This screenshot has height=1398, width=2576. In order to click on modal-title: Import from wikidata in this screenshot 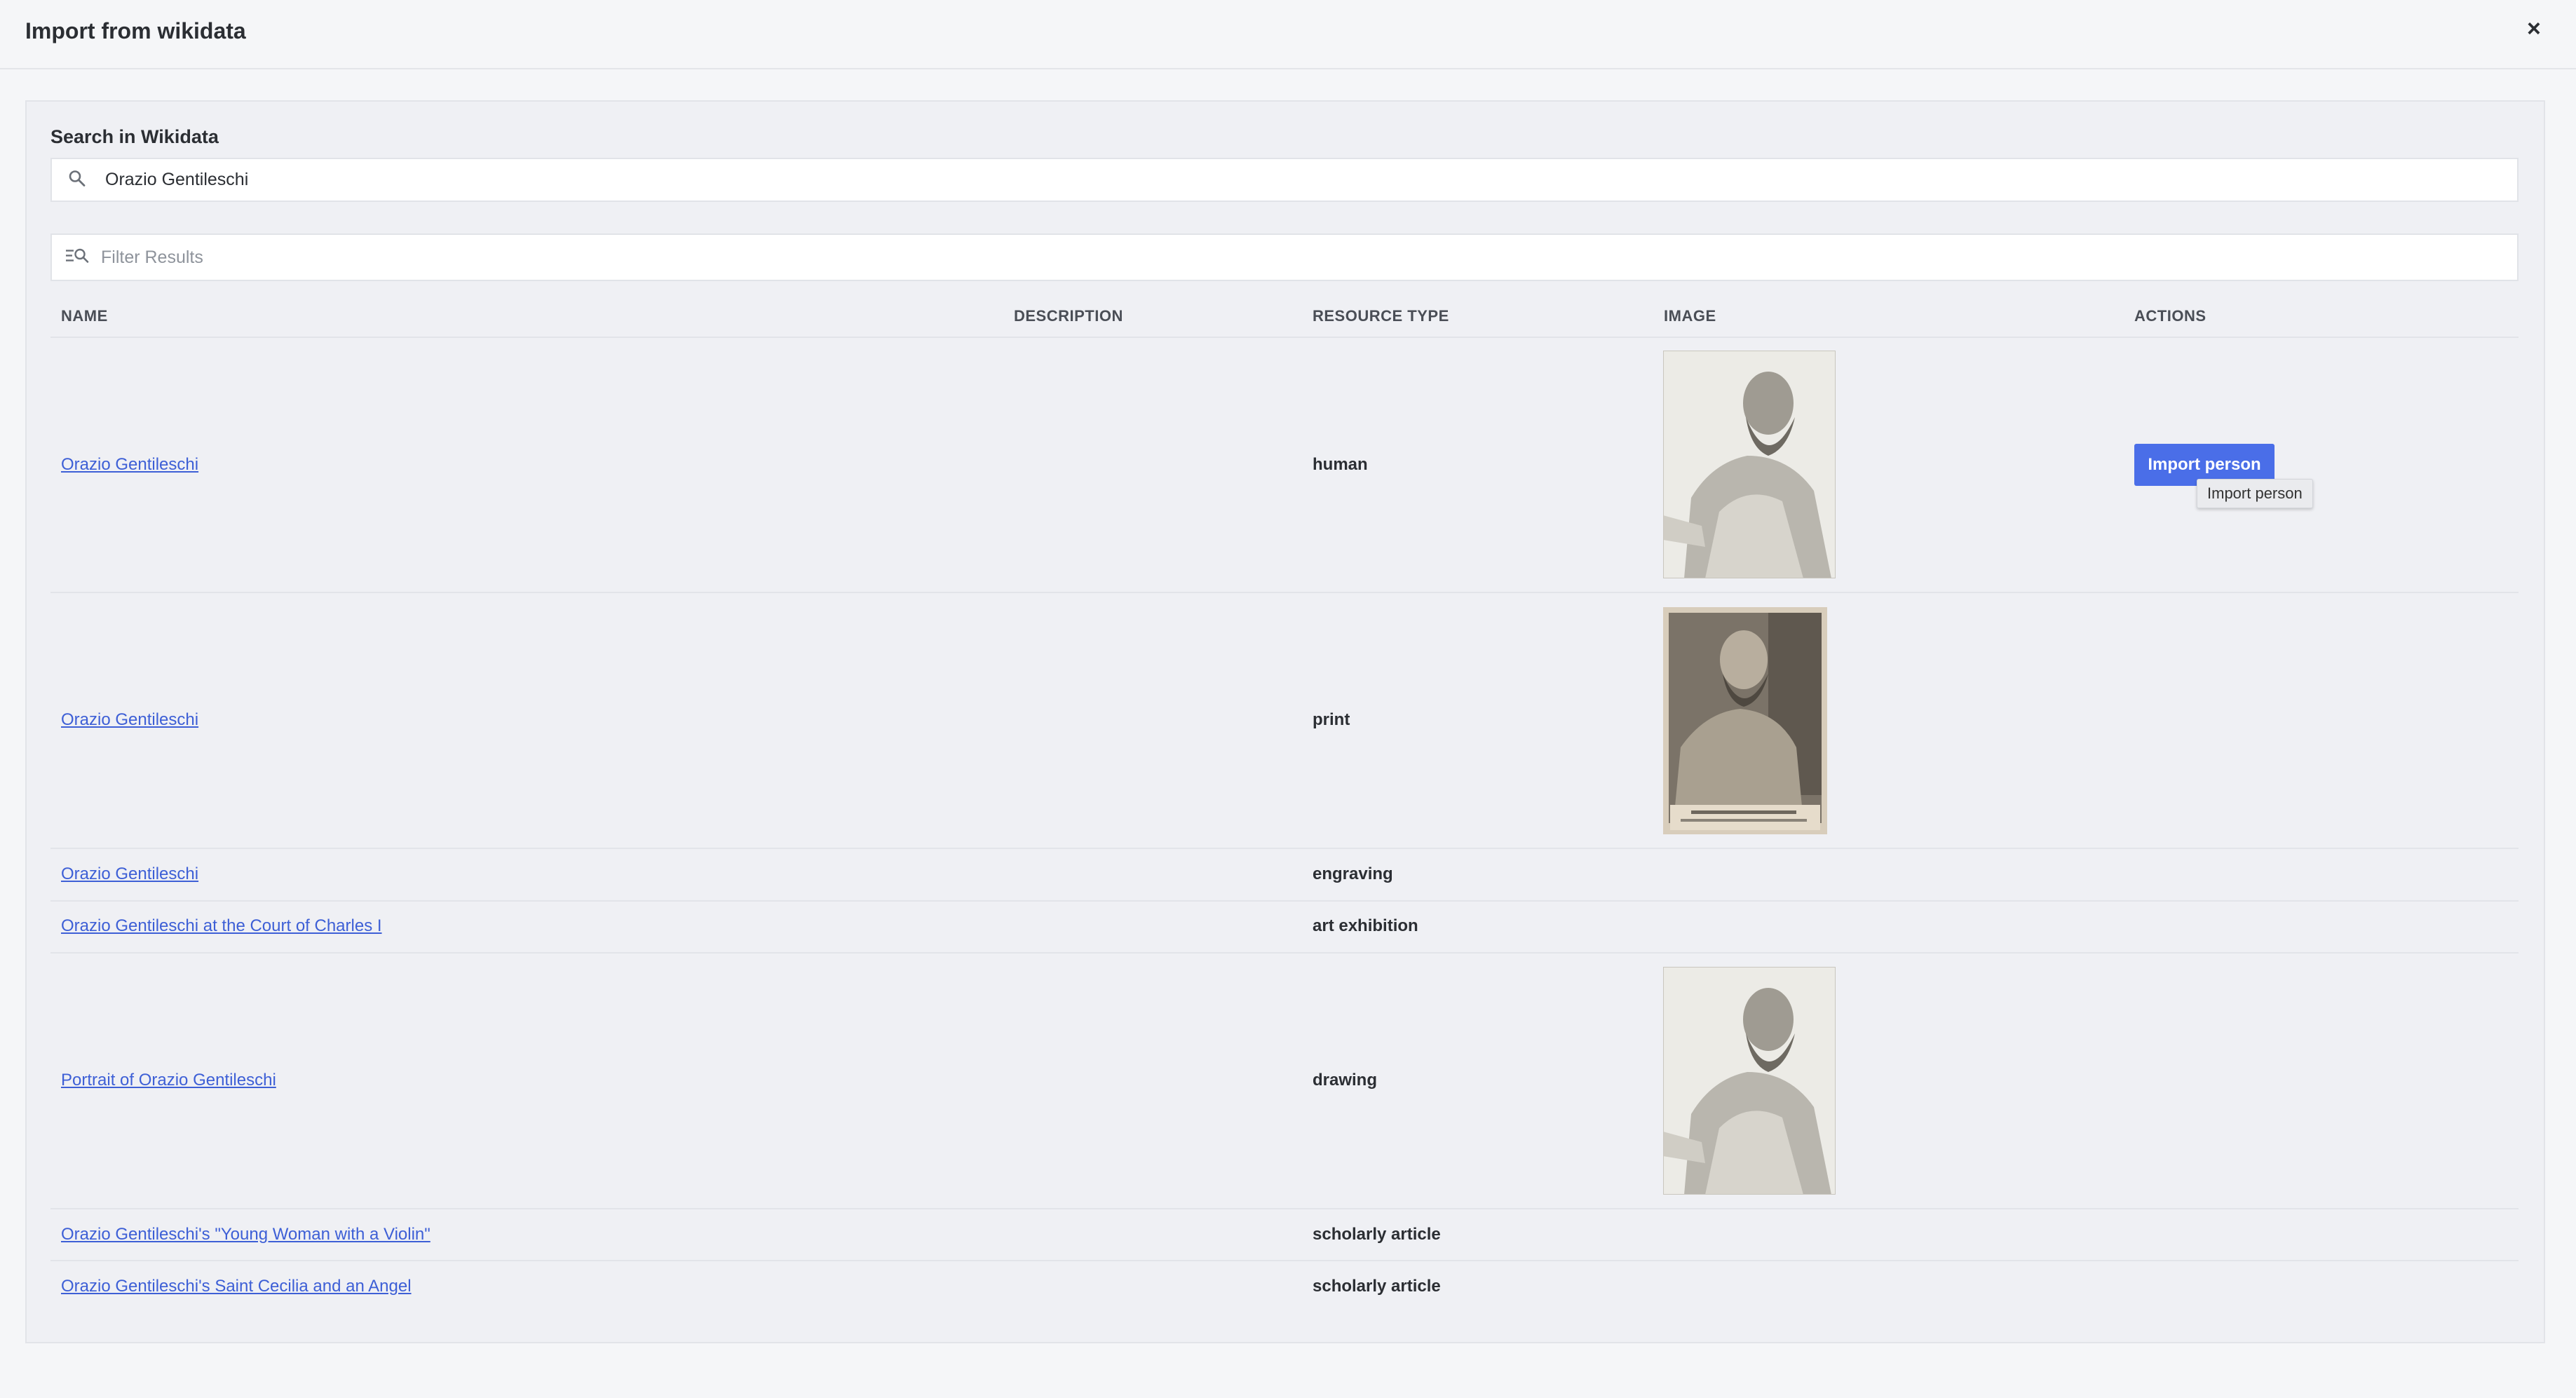, I will do `click(135, 31)`.